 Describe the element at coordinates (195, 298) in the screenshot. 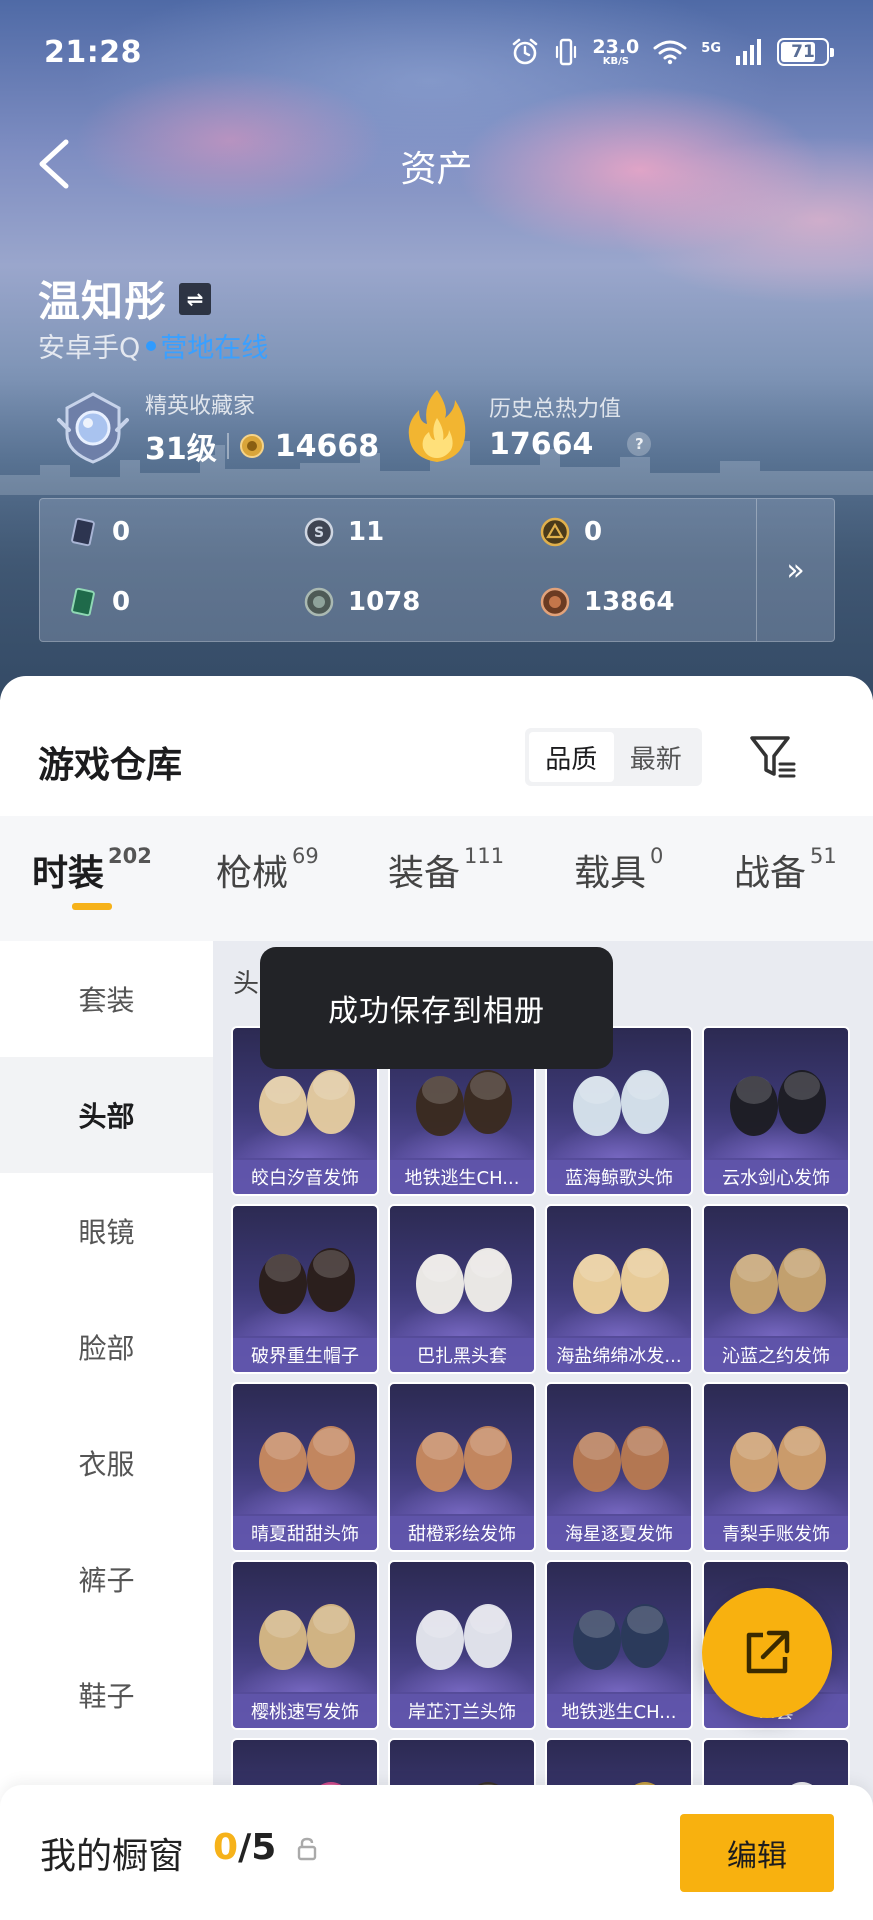

I see `switch-account-icon: ⇌` at that location.